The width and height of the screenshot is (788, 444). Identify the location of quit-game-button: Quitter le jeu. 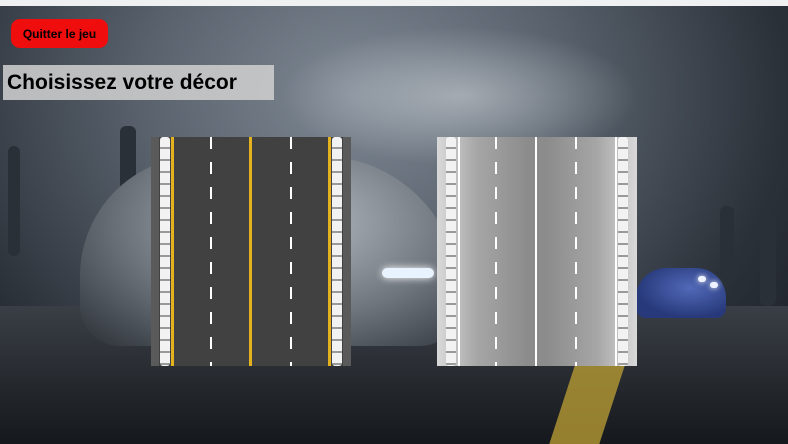
(59, 33).